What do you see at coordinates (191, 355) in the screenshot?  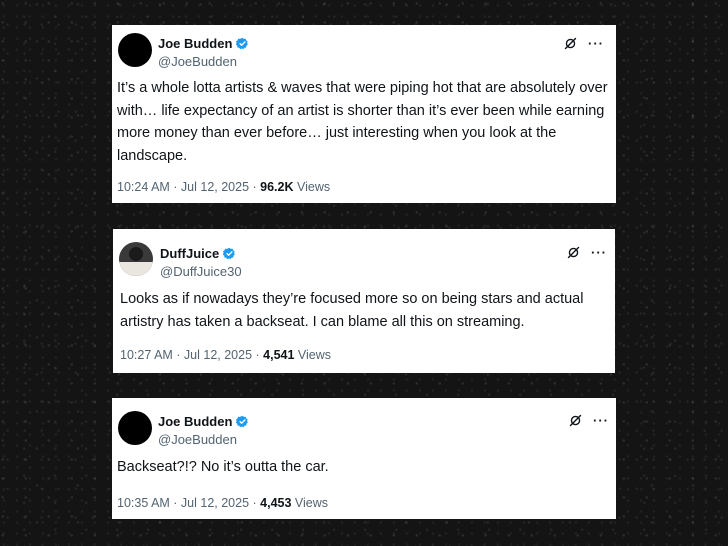 I see `timestamp: 10:27 AM · Jul 12, 2025 ·` at bounding box center [191, 355].